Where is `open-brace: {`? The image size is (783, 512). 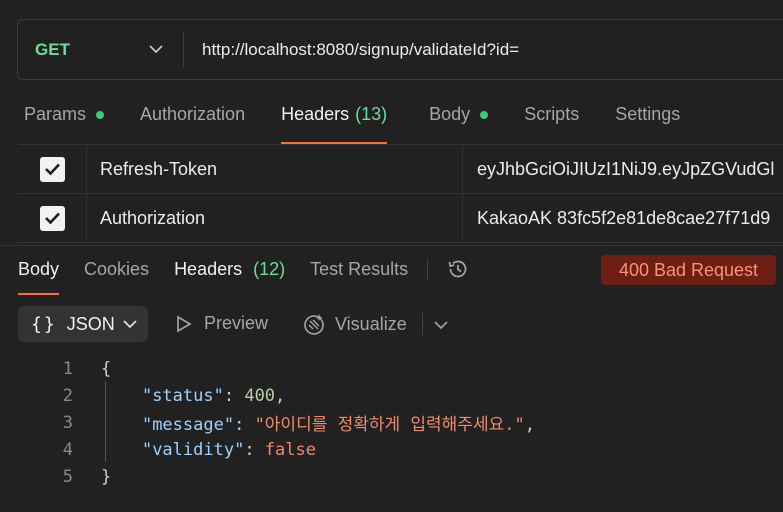
open-brace: { is located at coordinates (106, 368).